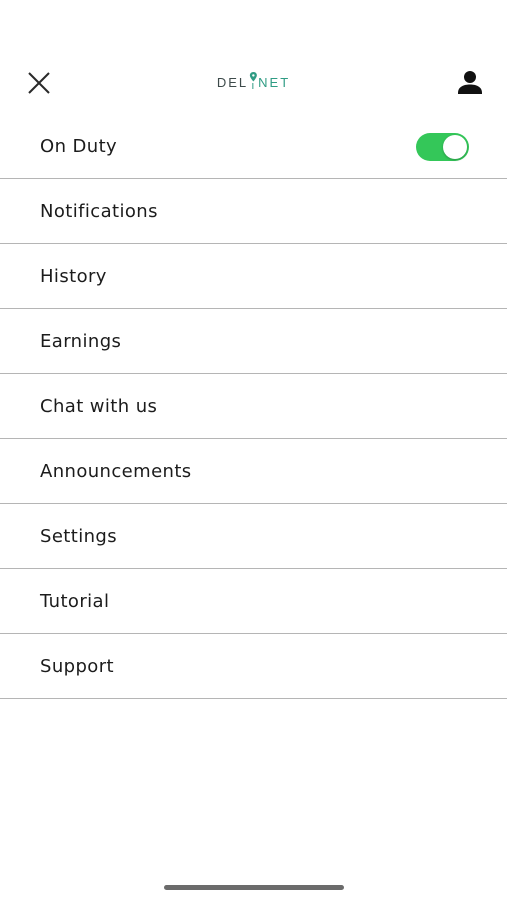 The image size is (507, 900). What do you see at coordinates (99, 211) in the screenshot?
I see `menu-item-label: Notifications` at bounding box center [99, 211].